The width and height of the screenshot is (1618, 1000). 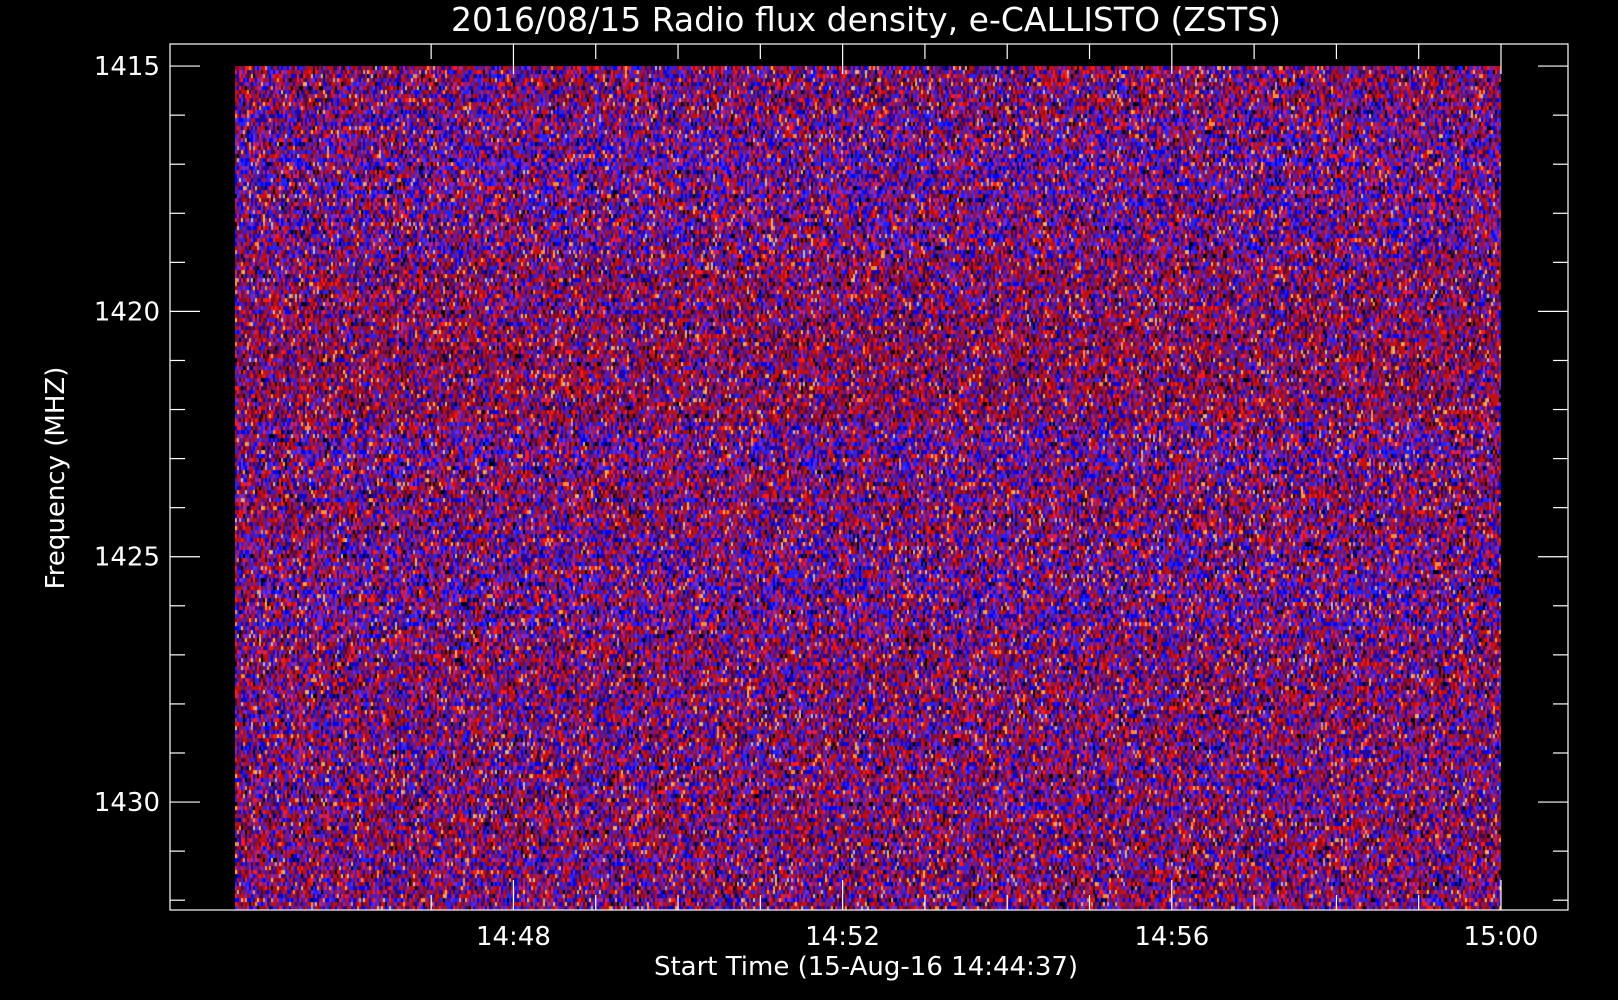 I want to click on y-tick-label: 1425, so click(x=127, y=558).